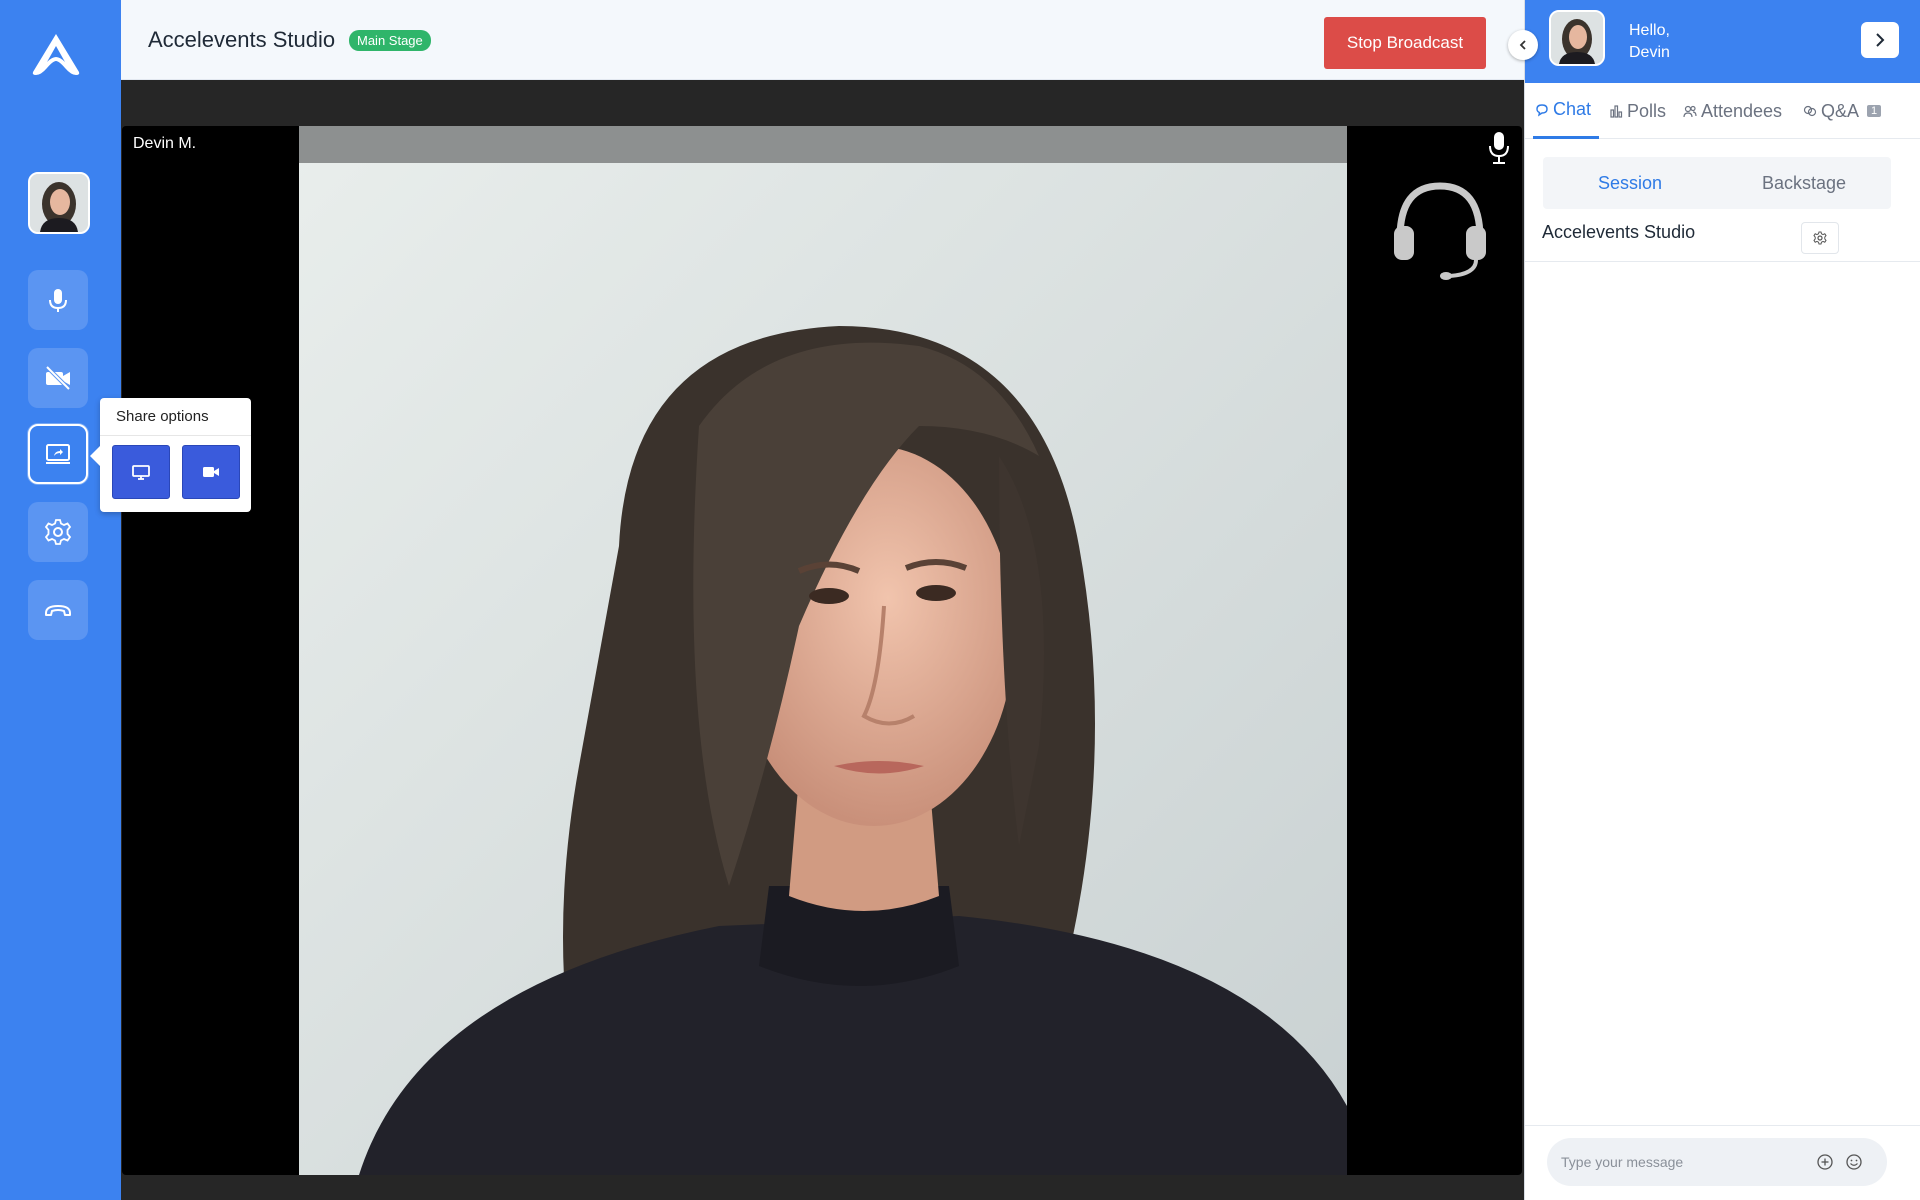 The width and height of the screenshot is (1920, 1200). Describe the element at coordinates (1440, 231) in the screenshot. I see `headset-icon` at that location.